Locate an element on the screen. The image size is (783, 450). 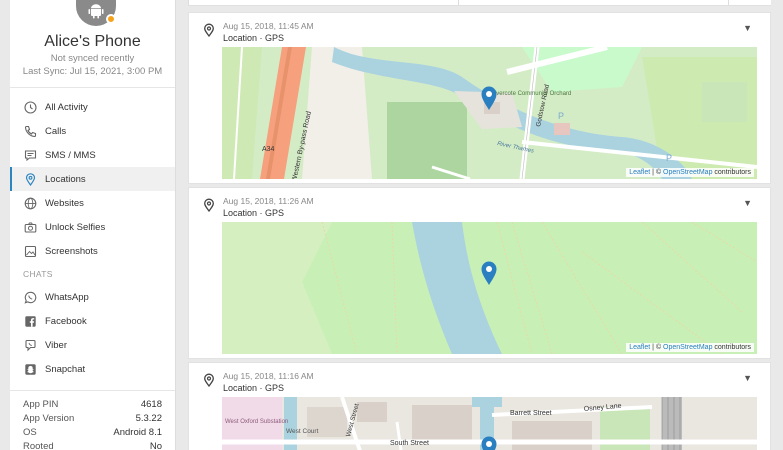
label-west-oxford: West Oxford Substation is located at coordinates (256, 422).